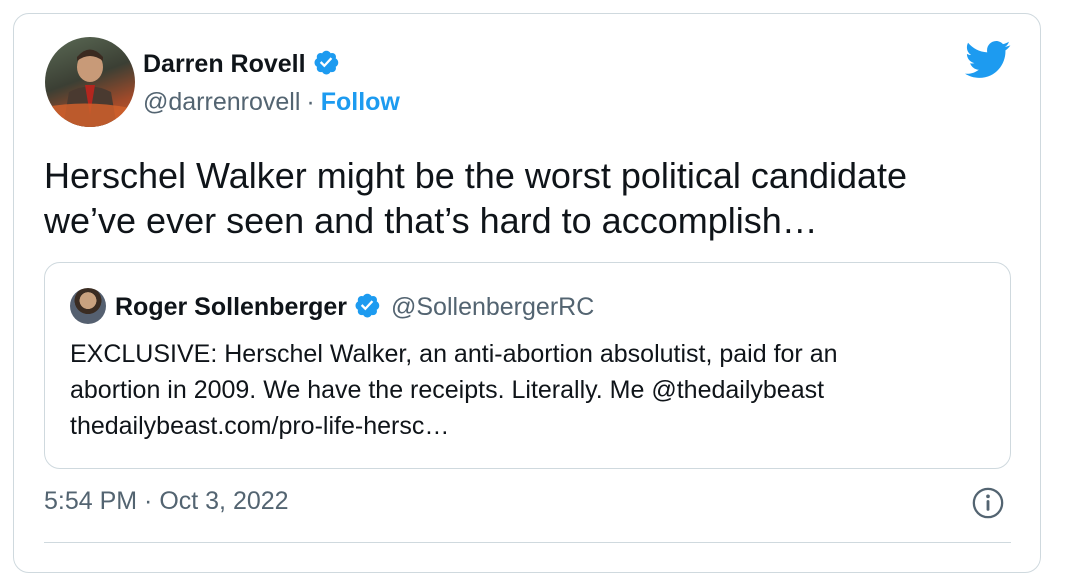  What do you see at coordinates (493, 307) in the screenshot?
I see `quoted-author-handle: @SollenbergerRC` at bounding box center [493, 307].